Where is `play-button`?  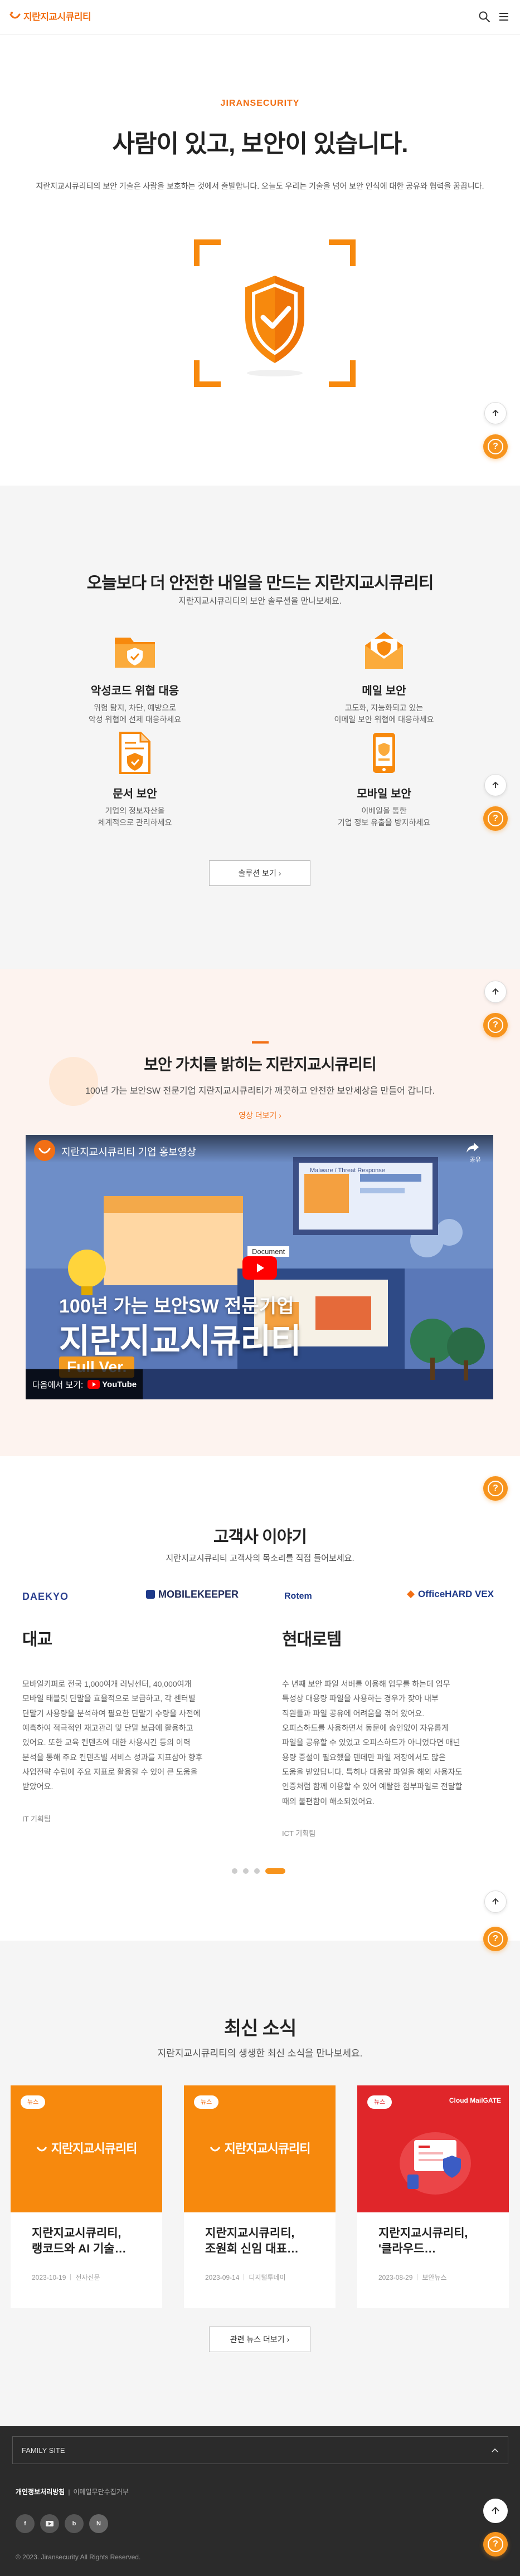
play-button is located at coordinates (259, 1268).